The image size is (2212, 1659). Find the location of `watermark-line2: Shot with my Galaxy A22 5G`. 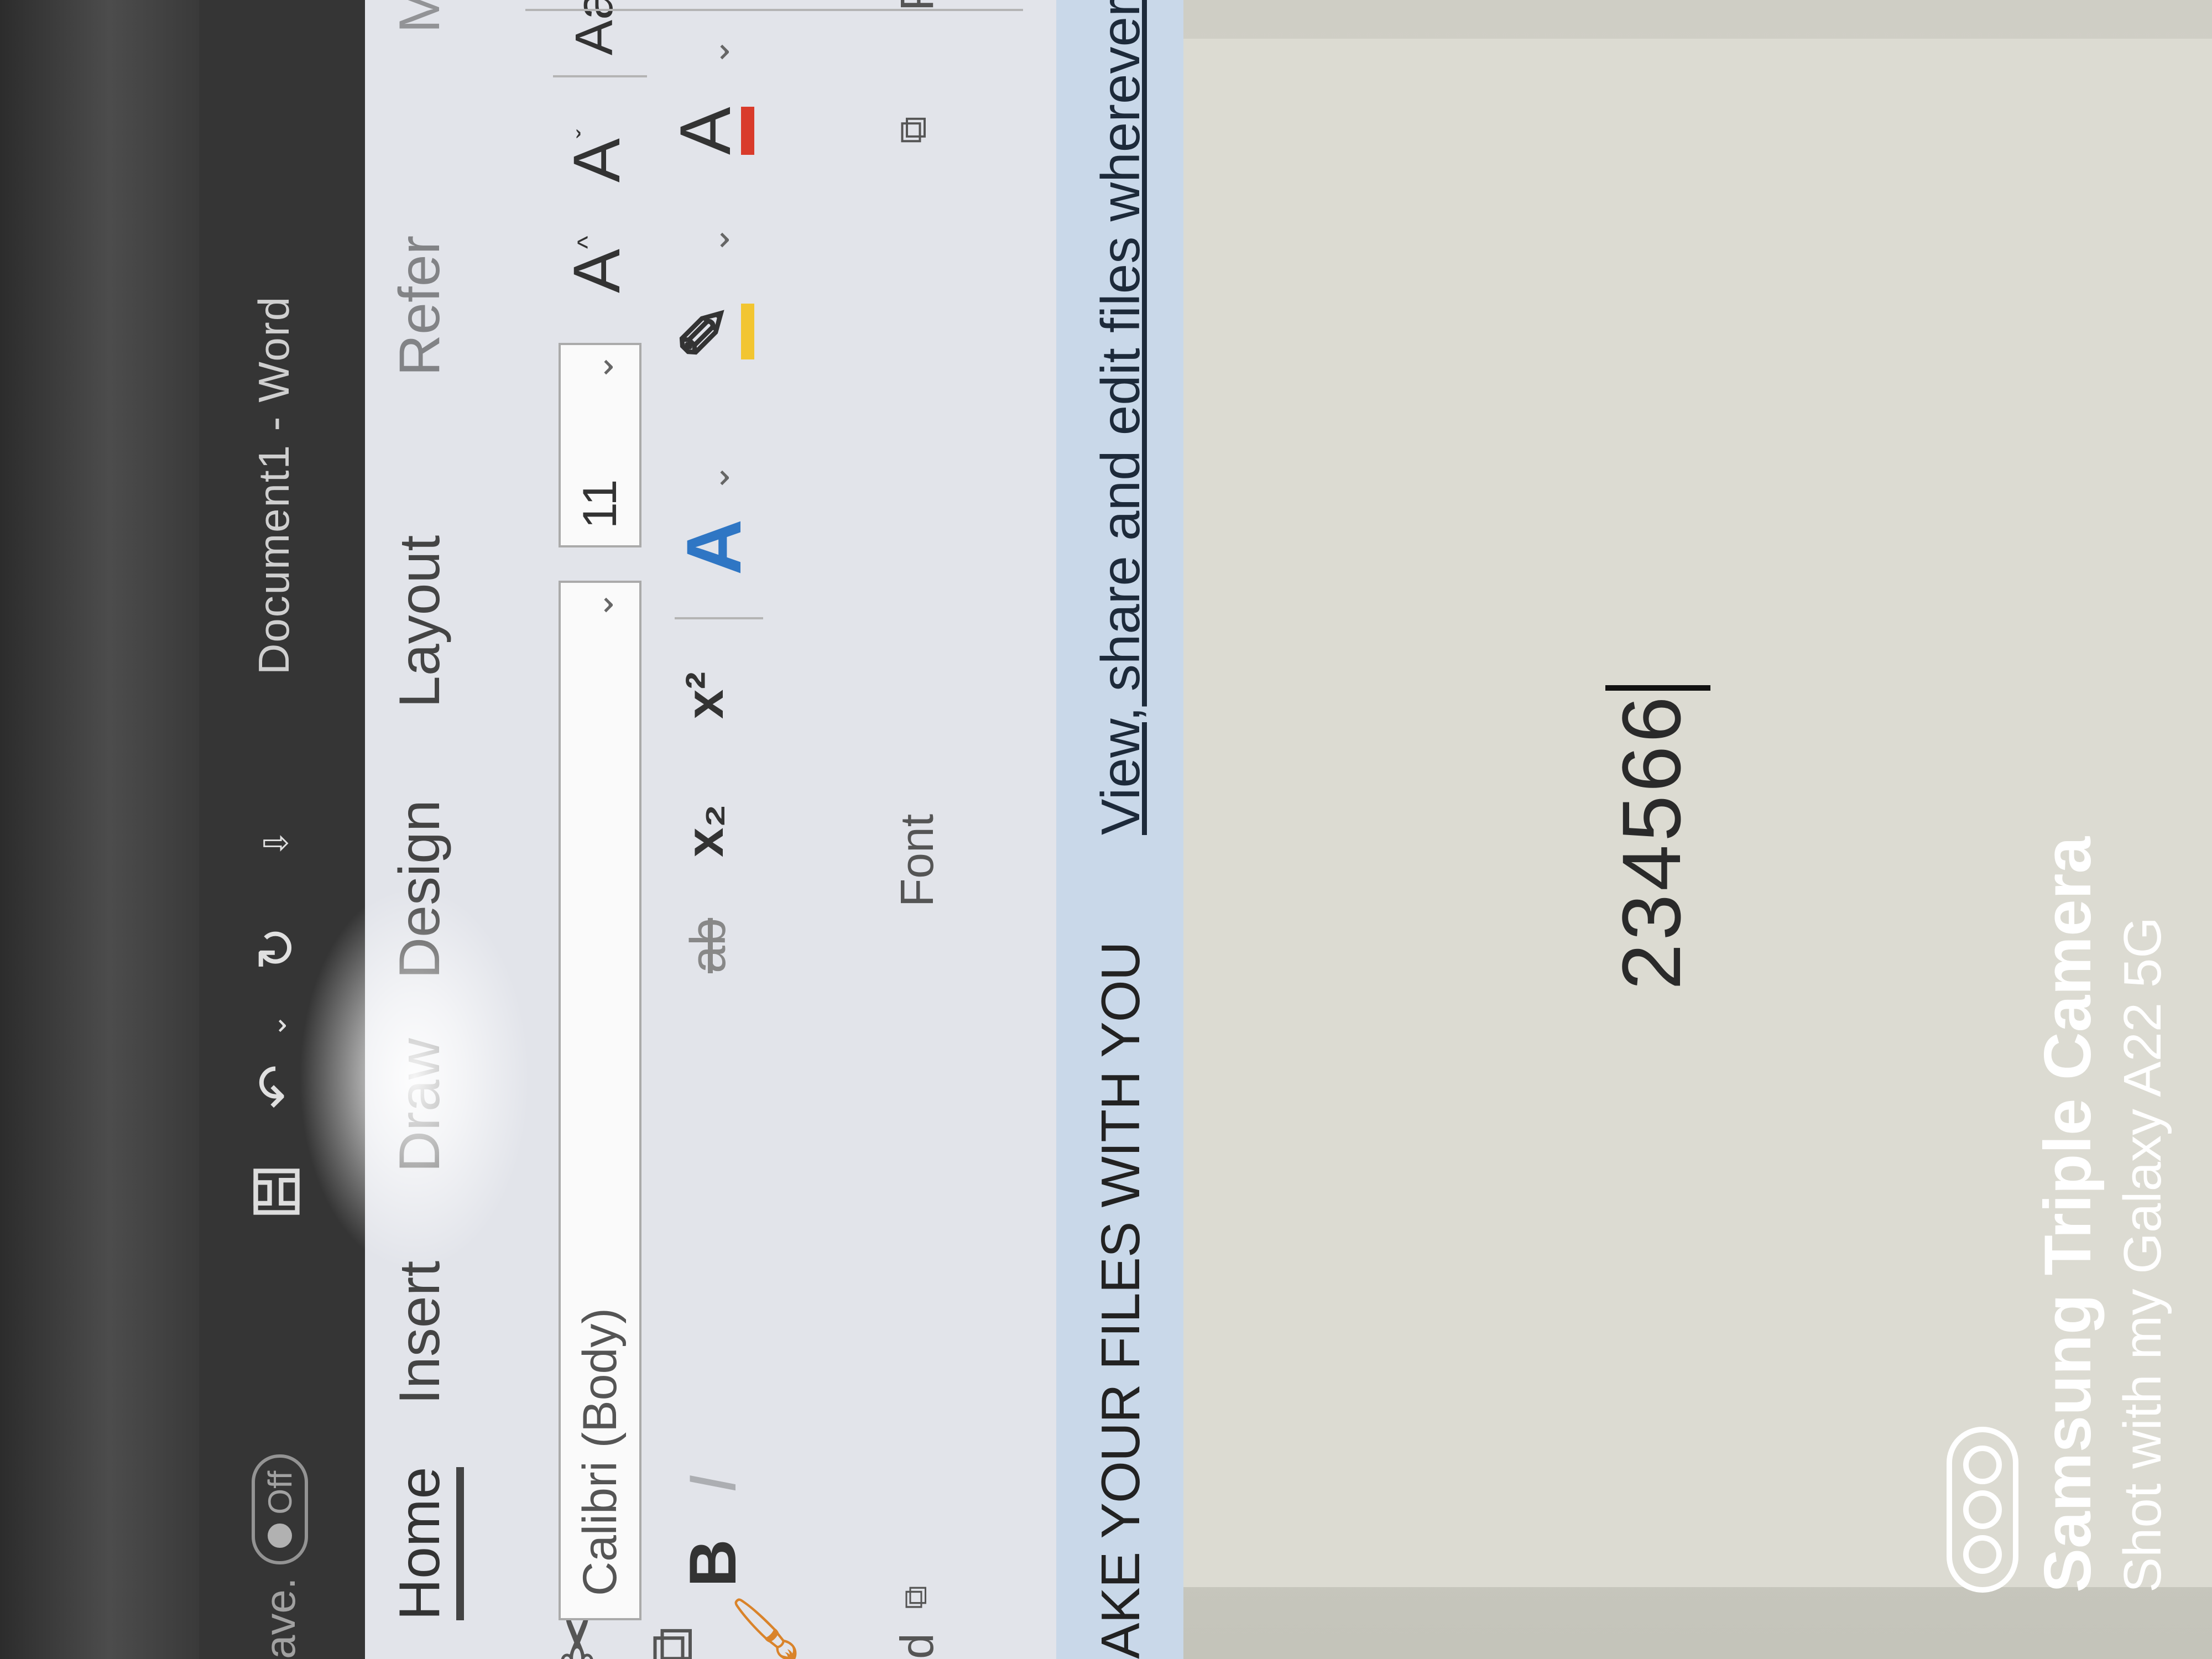

watermark-line2: Shot with my Galaxy A22 5G is located at coordinates (2143, 1255).